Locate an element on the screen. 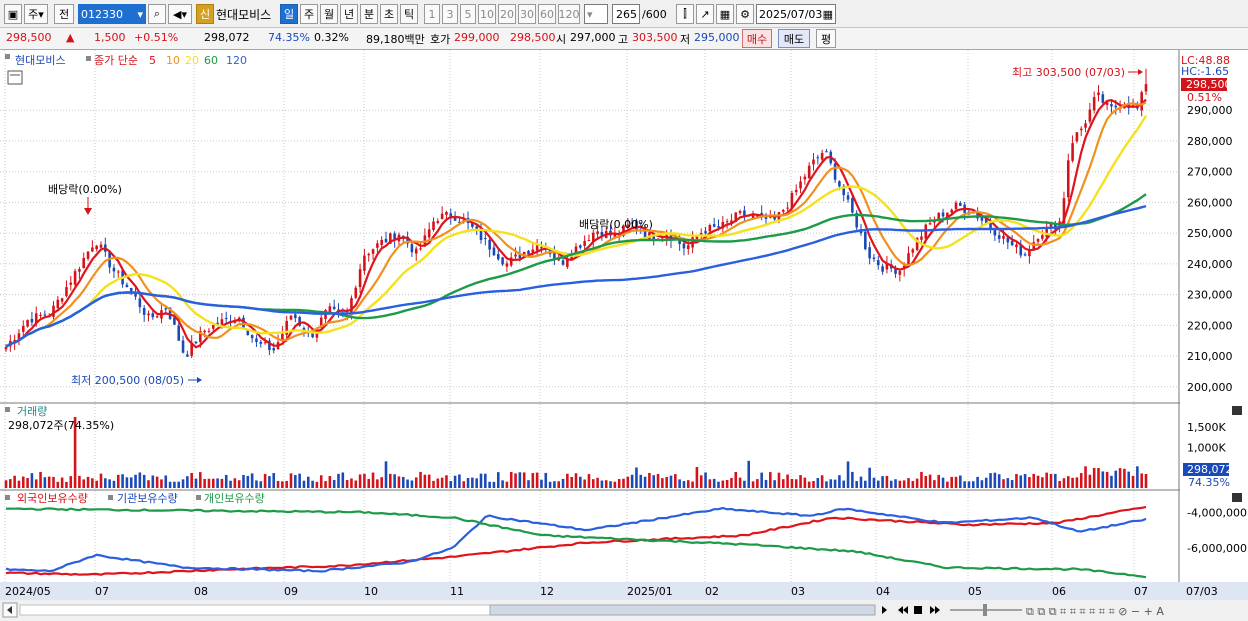  search-icon: ⌕ is located at coordinates (157, 14).